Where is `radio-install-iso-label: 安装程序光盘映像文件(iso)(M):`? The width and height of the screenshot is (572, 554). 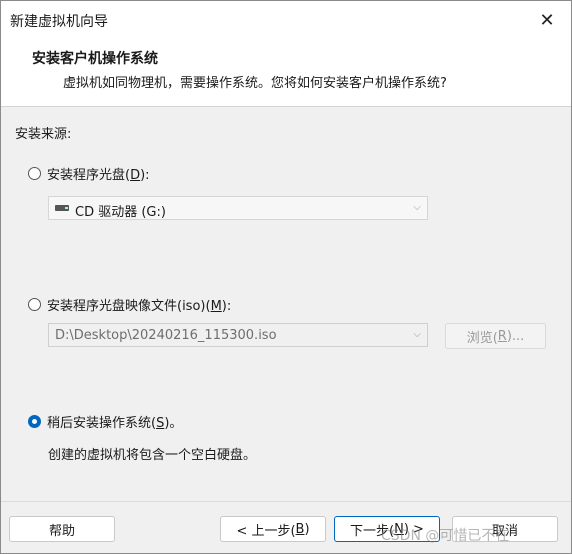 radio-install-iso-label: 安装程序光盘映像文件(iso)(M): is located at coordinates (139, 306).